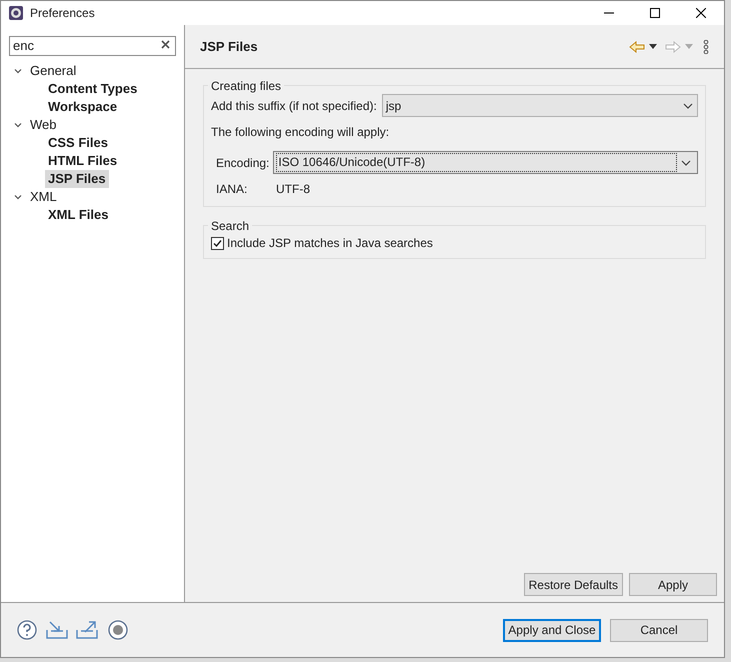  I want to click on export-icon, so click(87, 630).